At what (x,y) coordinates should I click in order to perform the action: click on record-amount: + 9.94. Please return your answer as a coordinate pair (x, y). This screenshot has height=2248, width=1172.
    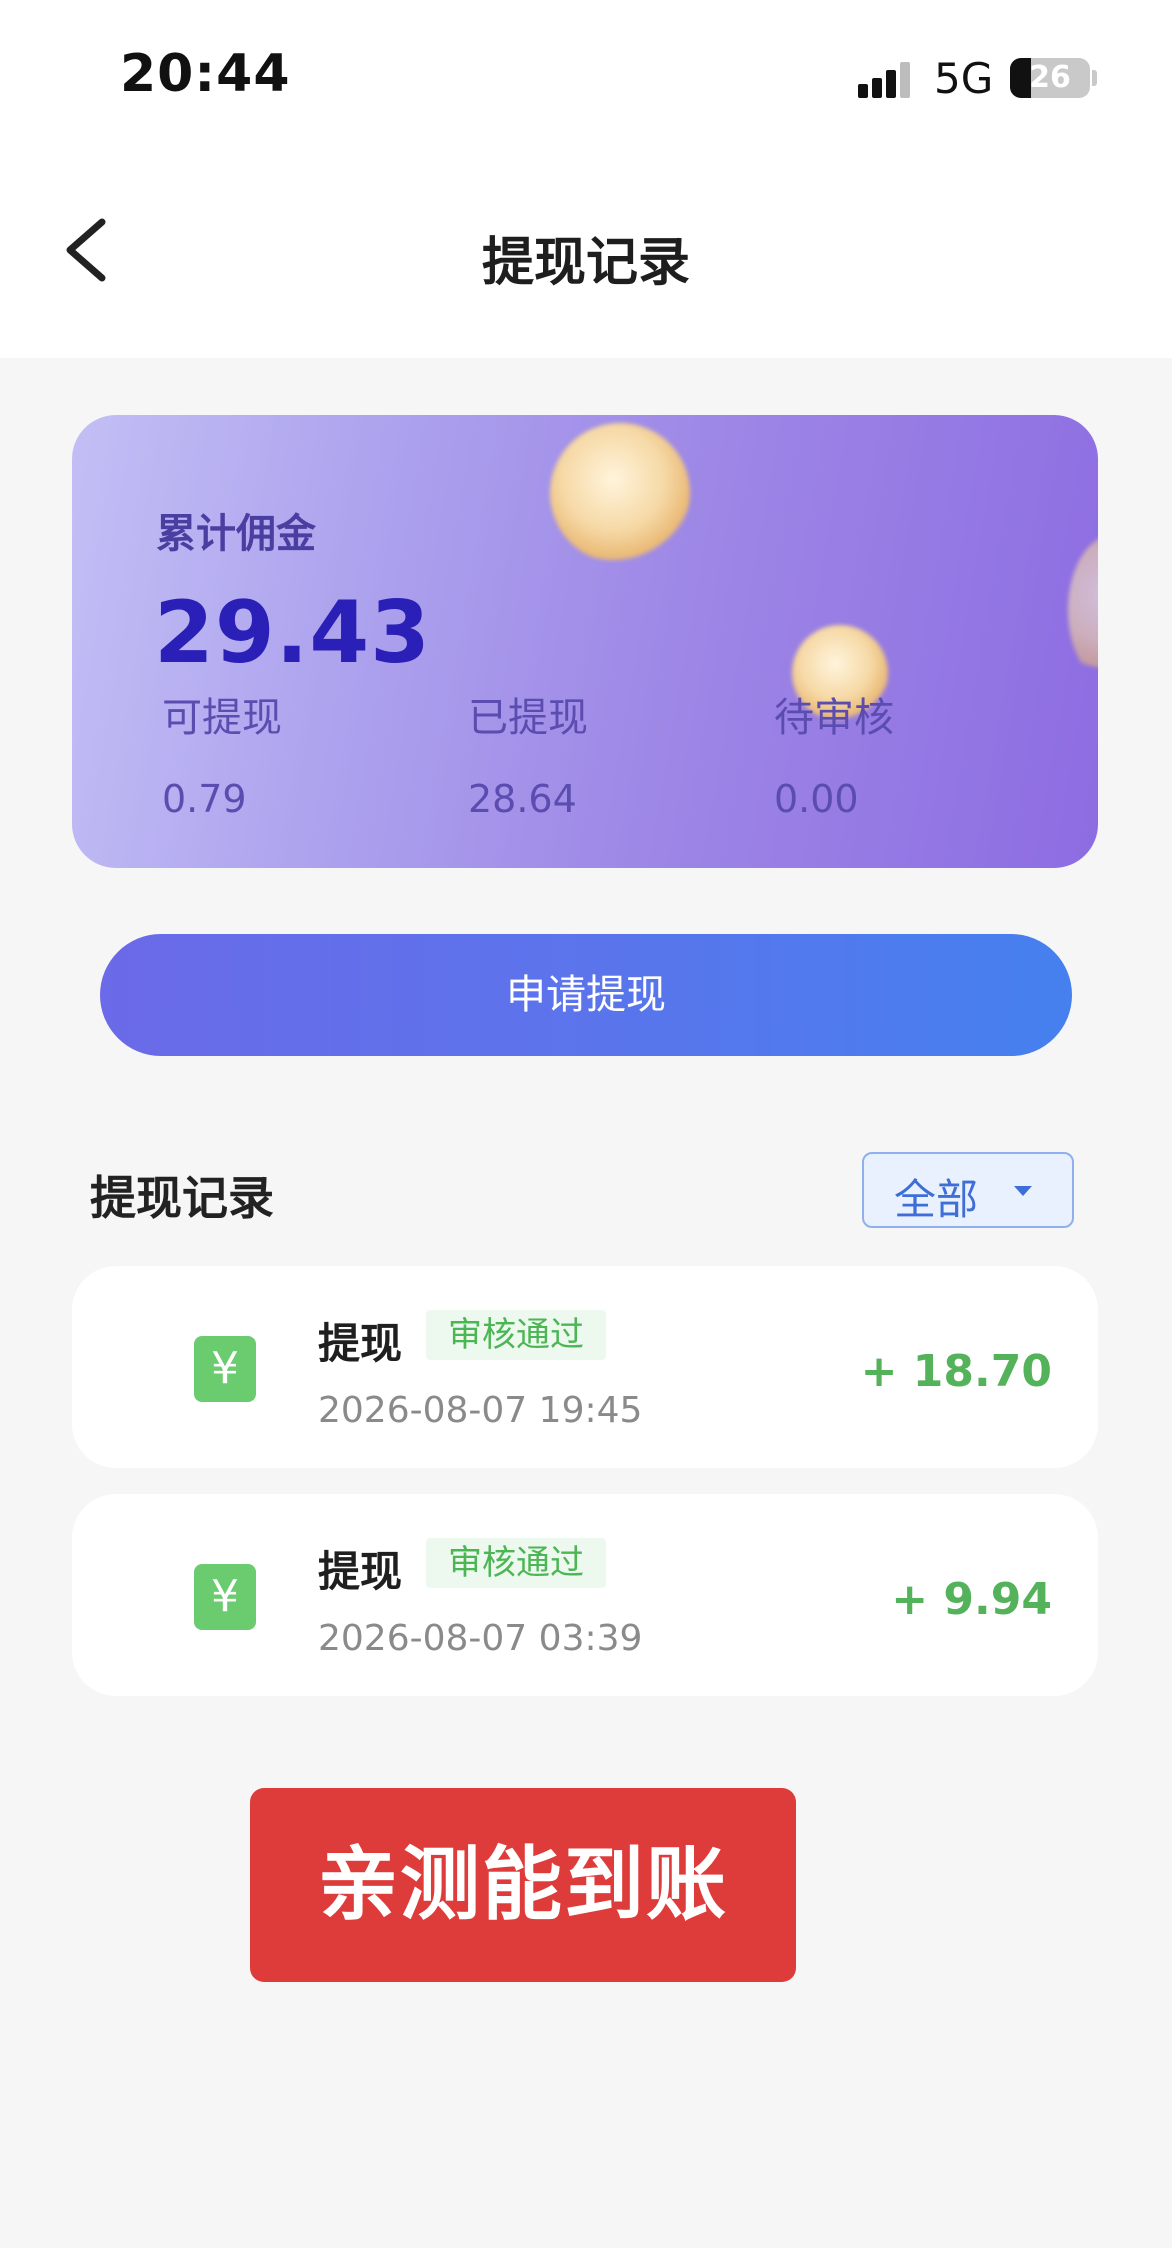
    Looking at the image, I should click on (971, 1599).